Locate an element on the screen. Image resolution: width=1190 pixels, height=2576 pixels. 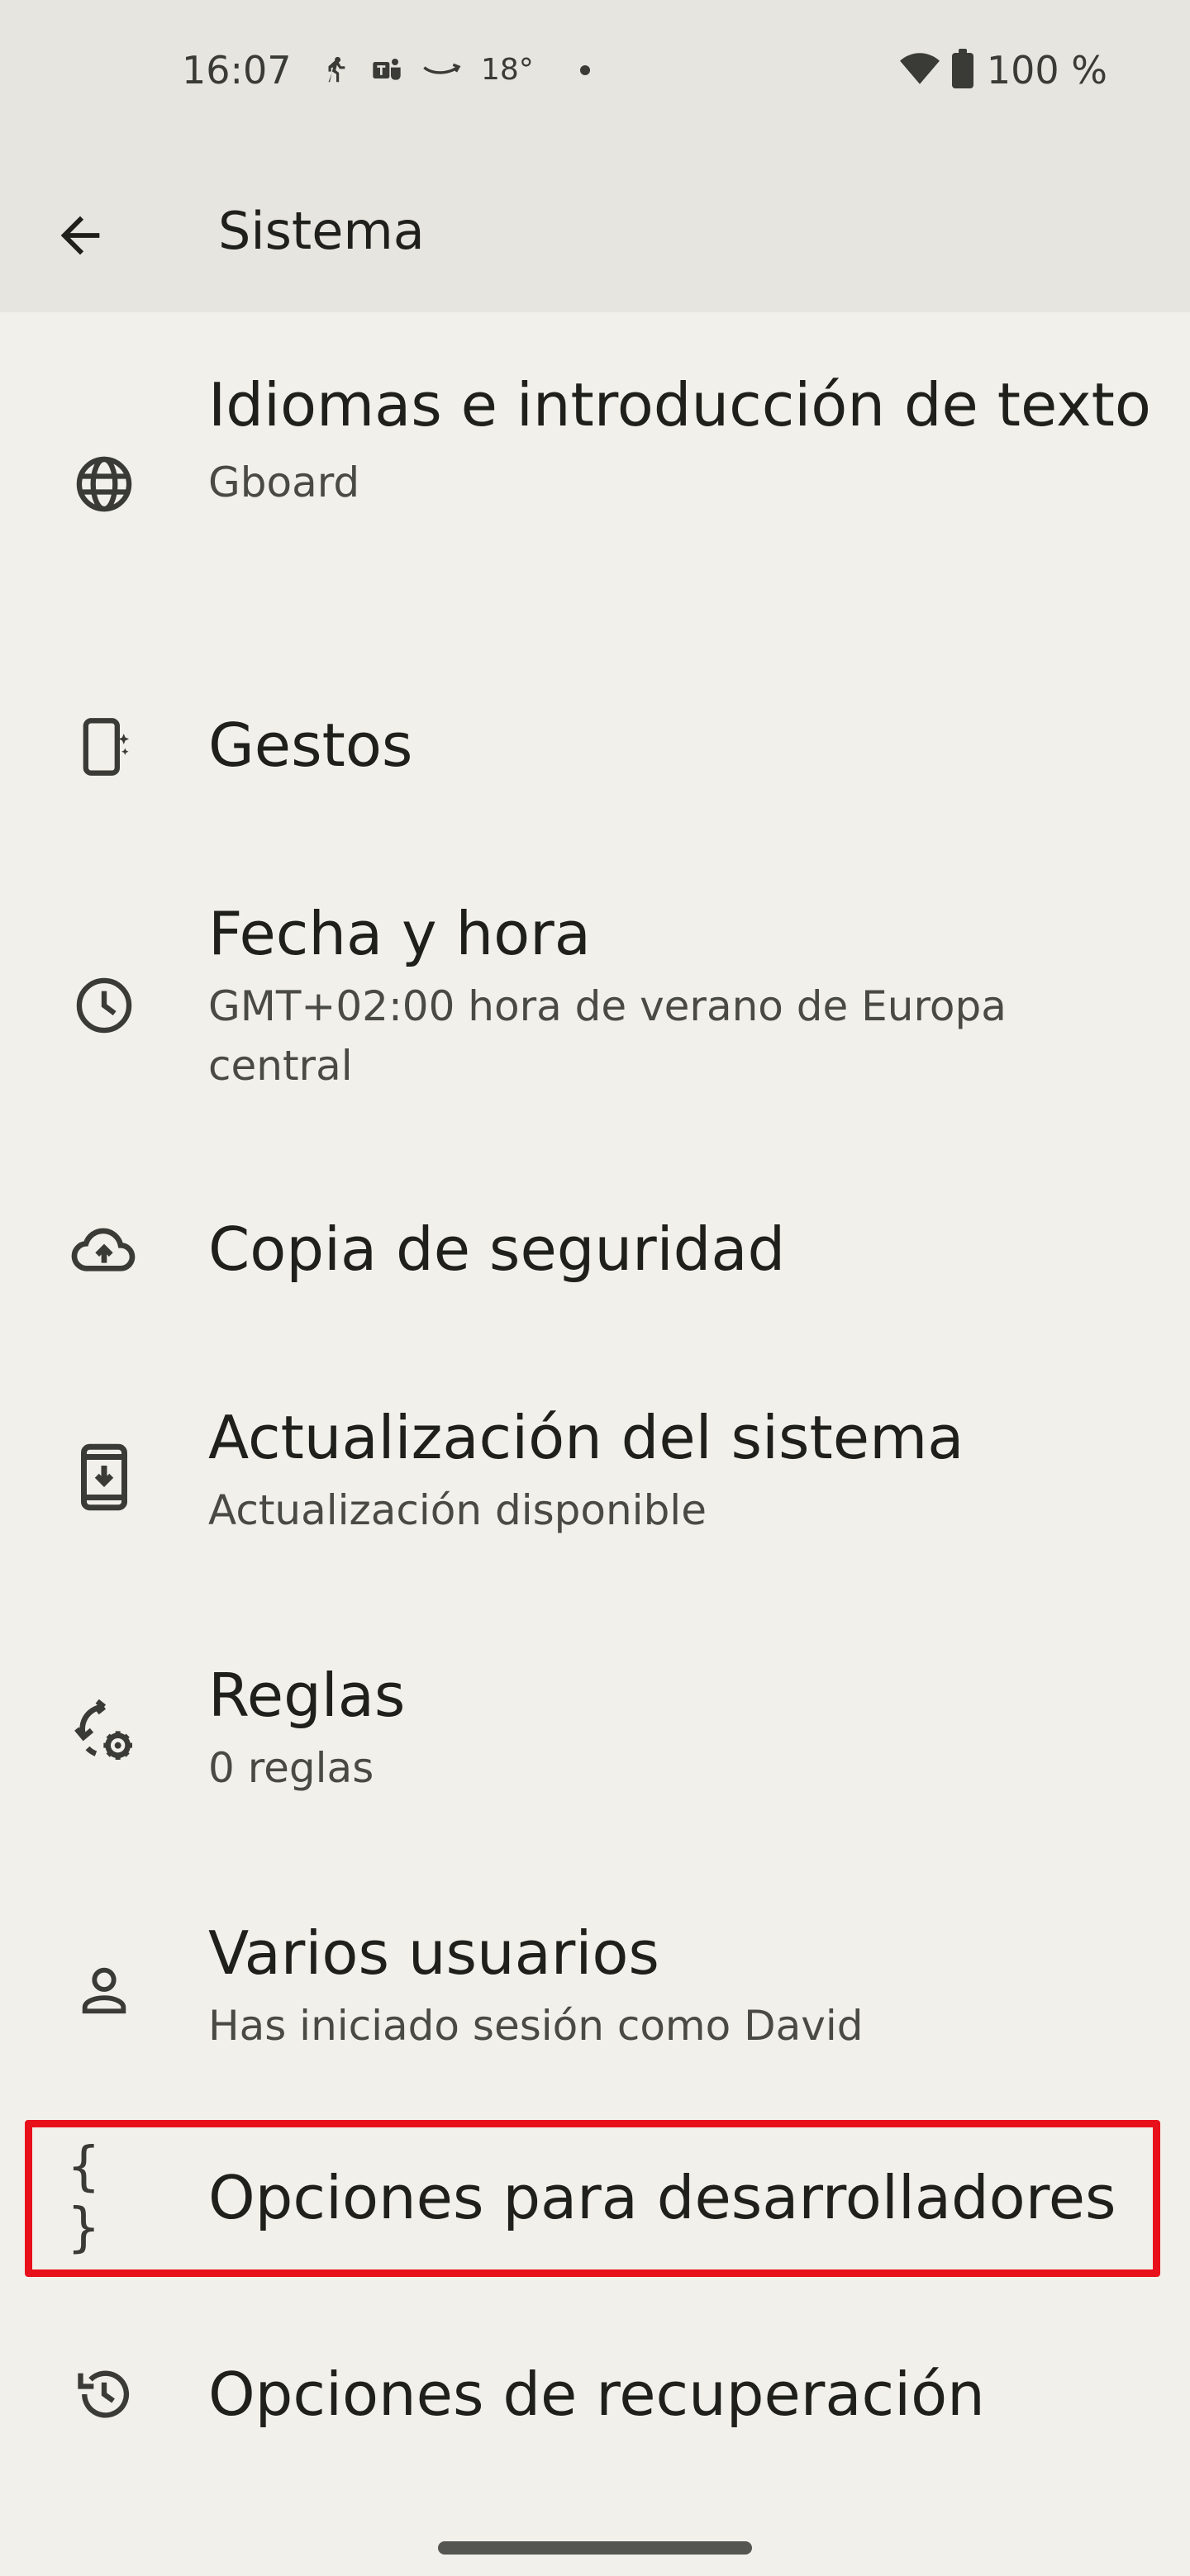
page-title: Sistema is located at coordinates (321, 231).